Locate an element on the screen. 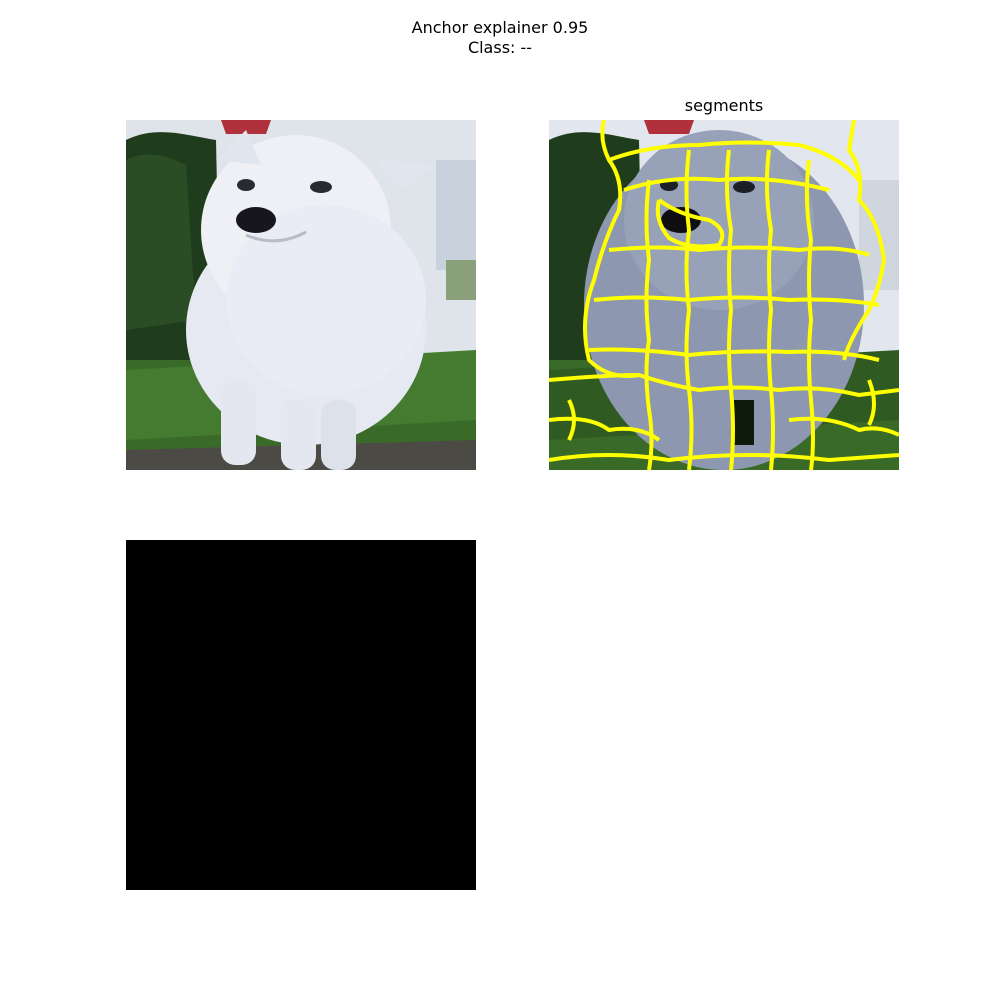 This screenshot has height=1000, width=1000. segmented-dog-photo is located at coordinates (724, 295).